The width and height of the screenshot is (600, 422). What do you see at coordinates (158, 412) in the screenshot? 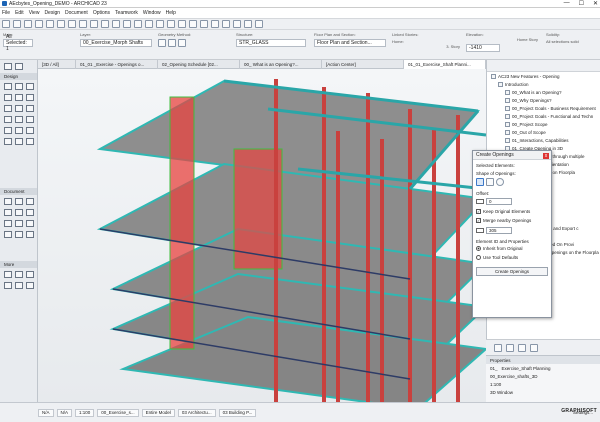
I see `model-view-field: Entire Model` at bounding box center [158, 412].